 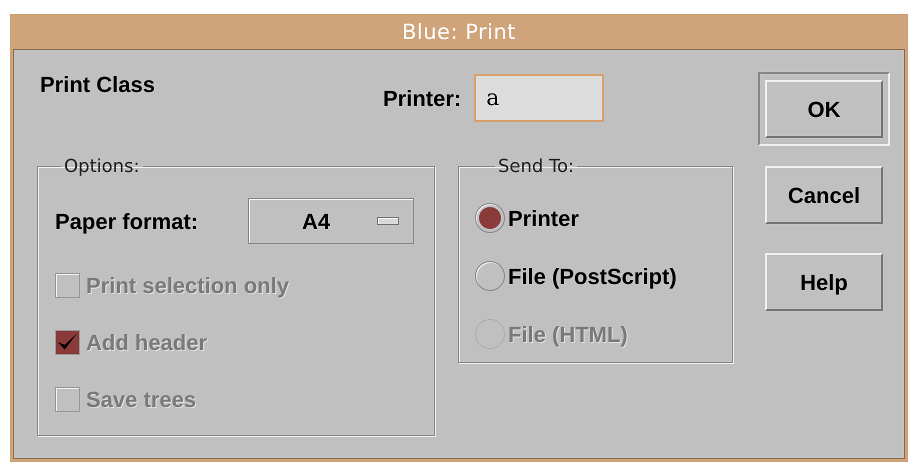 What do you see at coordinates (824, 109) in the screenshot?
I see `dialog-button: OK` at bounding box center [824, 109].